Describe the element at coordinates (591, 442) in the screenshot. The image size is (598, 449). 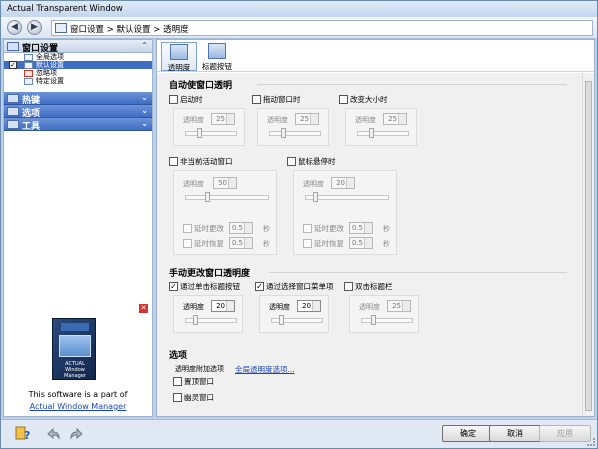
I see `resize-grip` at that location.